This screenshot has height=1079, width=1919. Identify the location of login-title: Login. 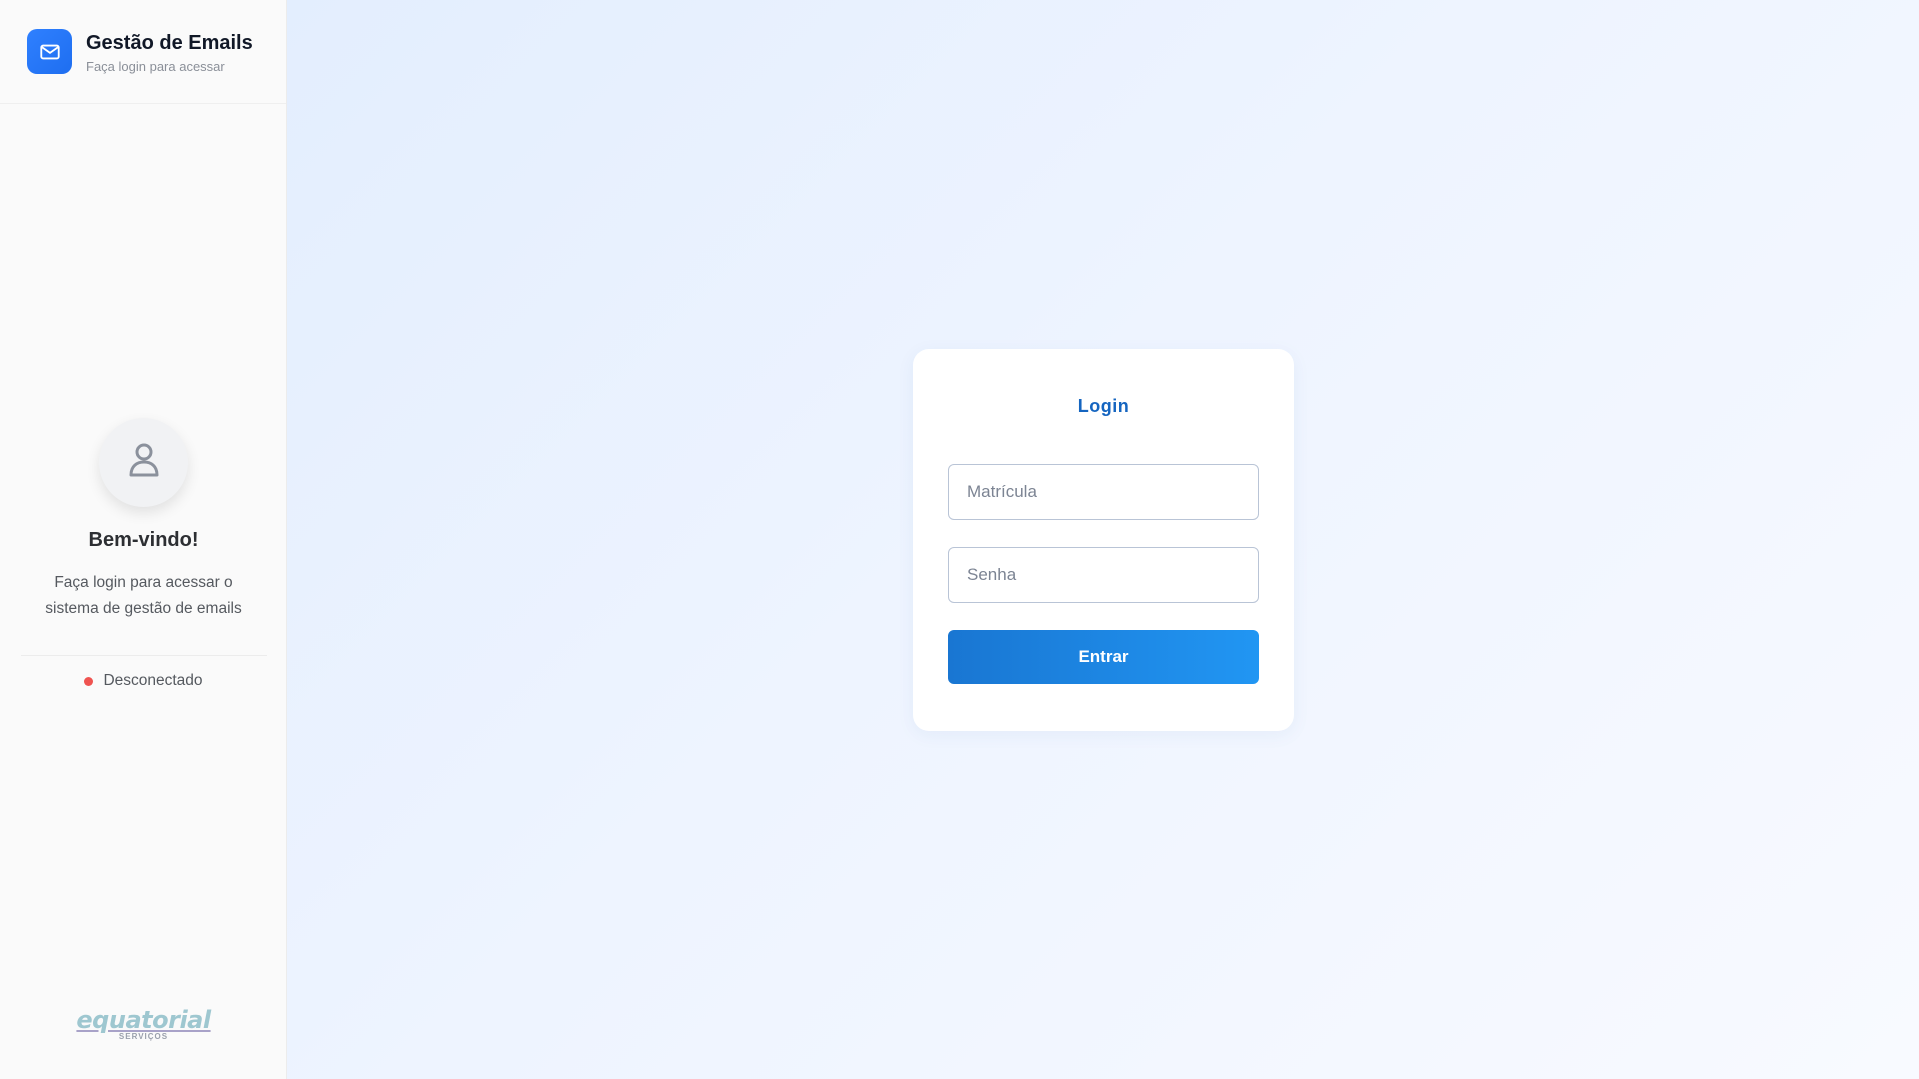
(1103, 406).